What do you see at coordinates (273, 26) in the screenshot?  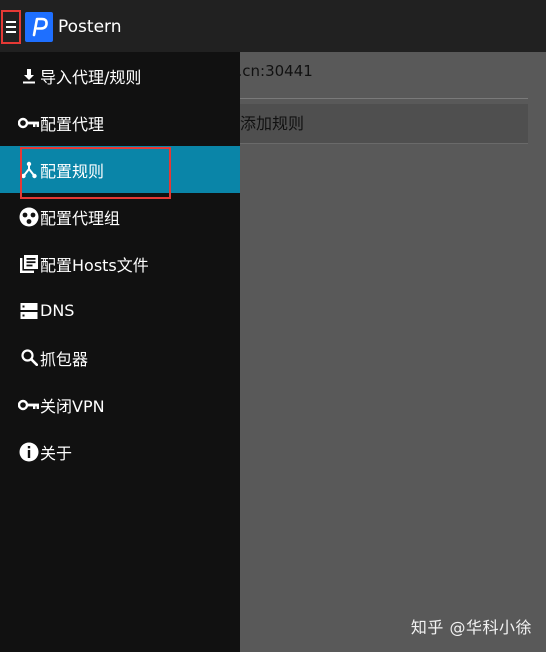 I see `app-toolbar: Postern` at bounding box center [273, 26].